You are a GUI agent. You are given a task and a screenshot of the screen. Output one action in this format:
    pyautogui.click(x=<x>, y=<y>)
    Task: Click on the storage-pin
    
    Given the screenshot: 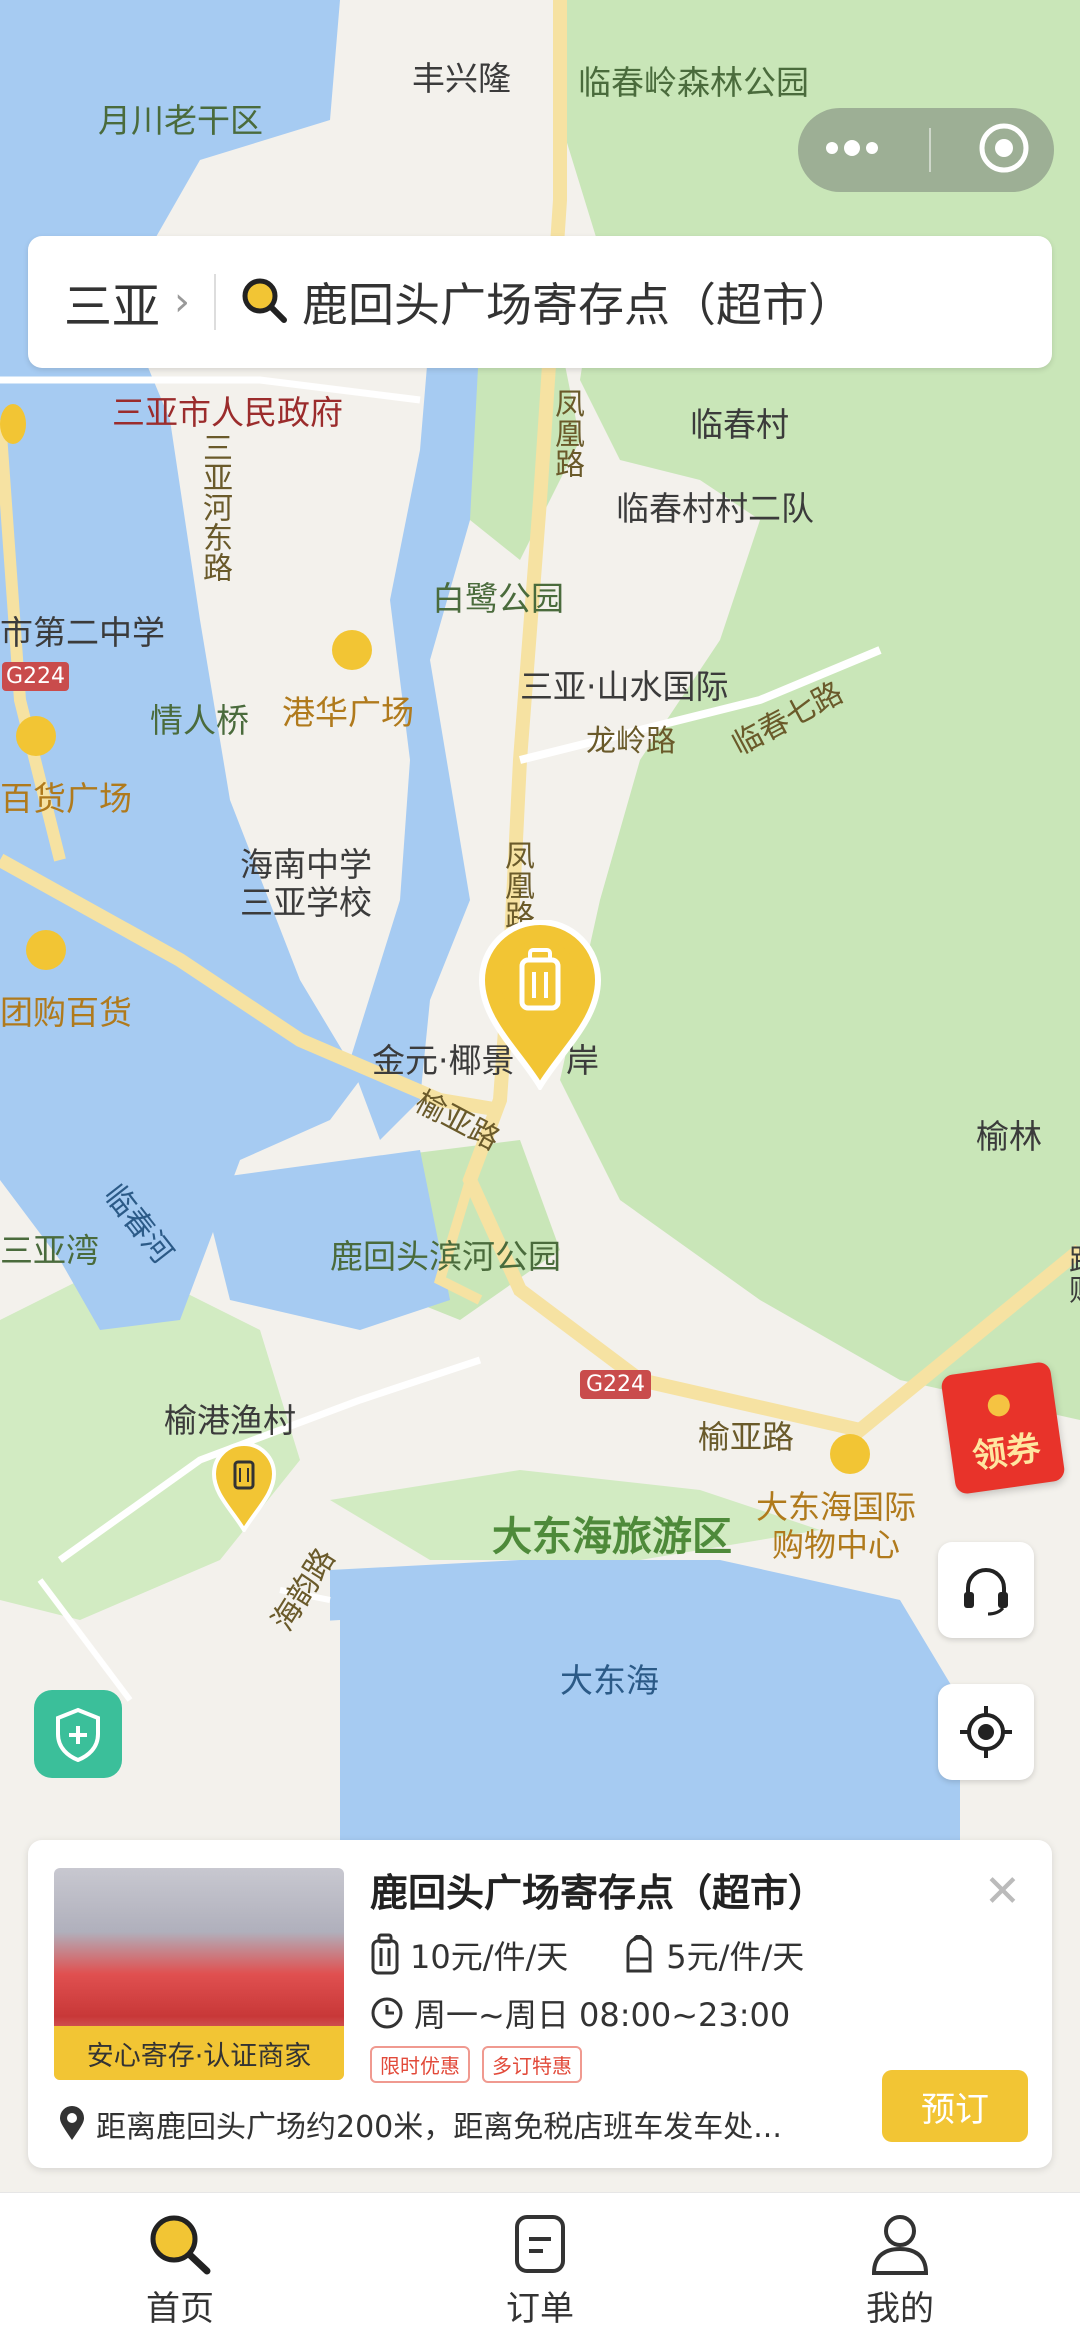 What is the action you would take?
    pyautogui.click(x=244, y=1489)
    